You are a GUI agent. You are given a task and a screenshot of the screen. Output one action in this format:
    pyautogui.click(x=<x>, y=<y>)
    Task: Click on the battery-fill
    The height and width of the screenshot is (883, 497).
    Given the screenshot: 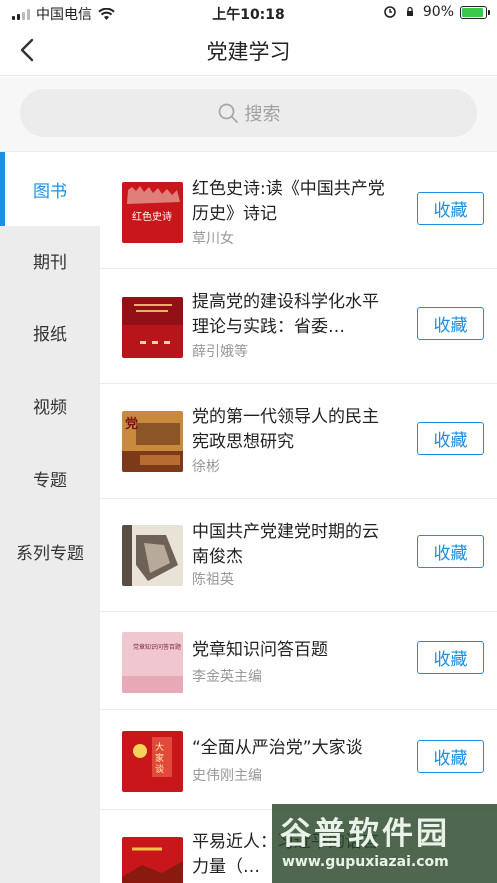 What is the action you would take?
    pyautogui.click(x=472, y=12)
    